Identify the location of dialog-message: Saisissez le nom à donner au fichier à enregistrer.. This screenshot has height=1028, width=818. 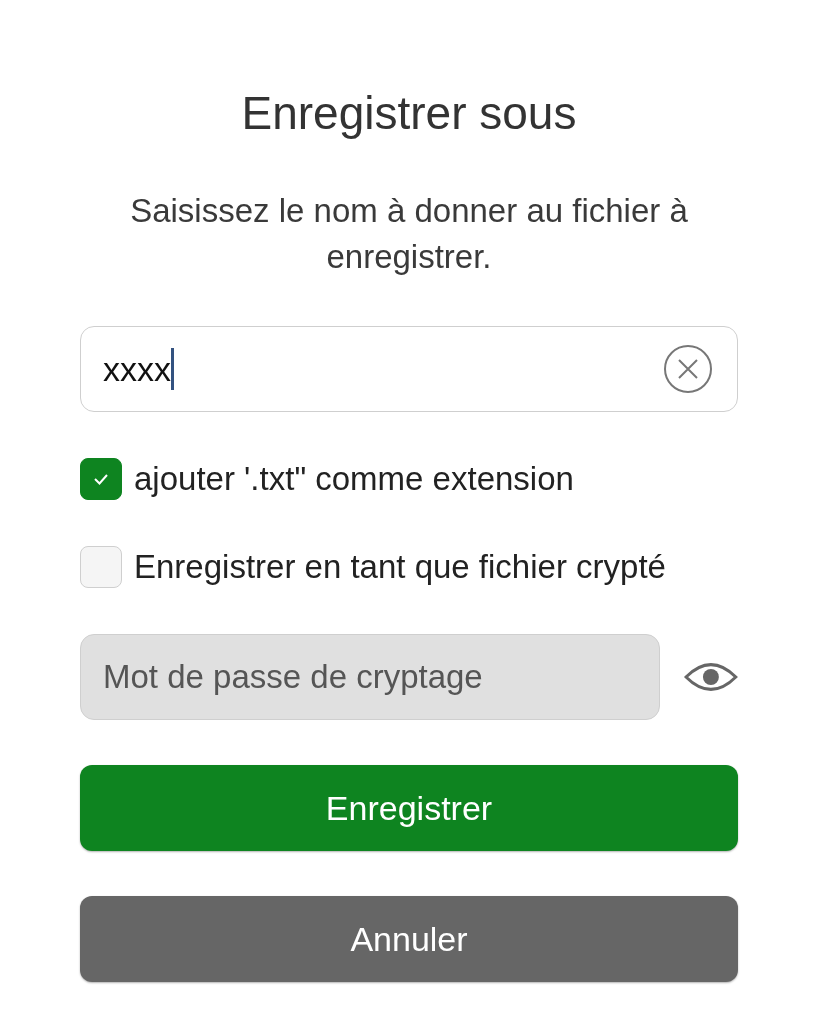
(409, 234).